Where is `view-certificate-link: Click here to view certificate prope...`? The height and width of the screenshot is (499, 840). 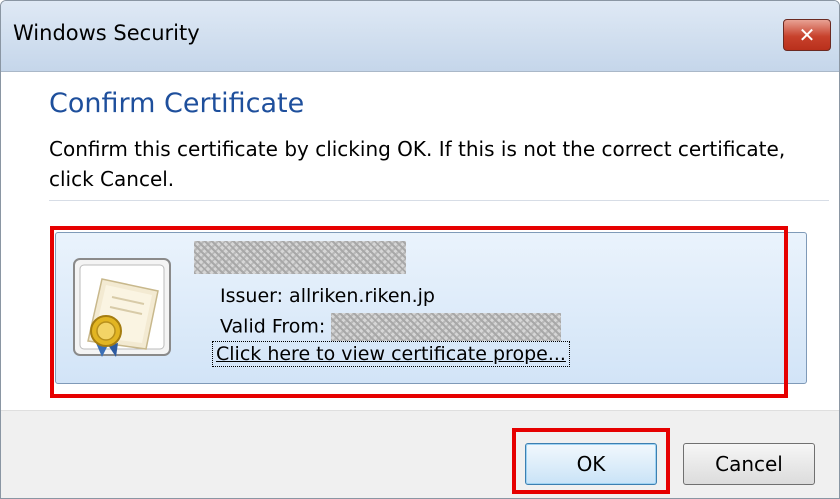 view-certificate-link: Click here to view certificate prope... is located at coordinates (391, 354).